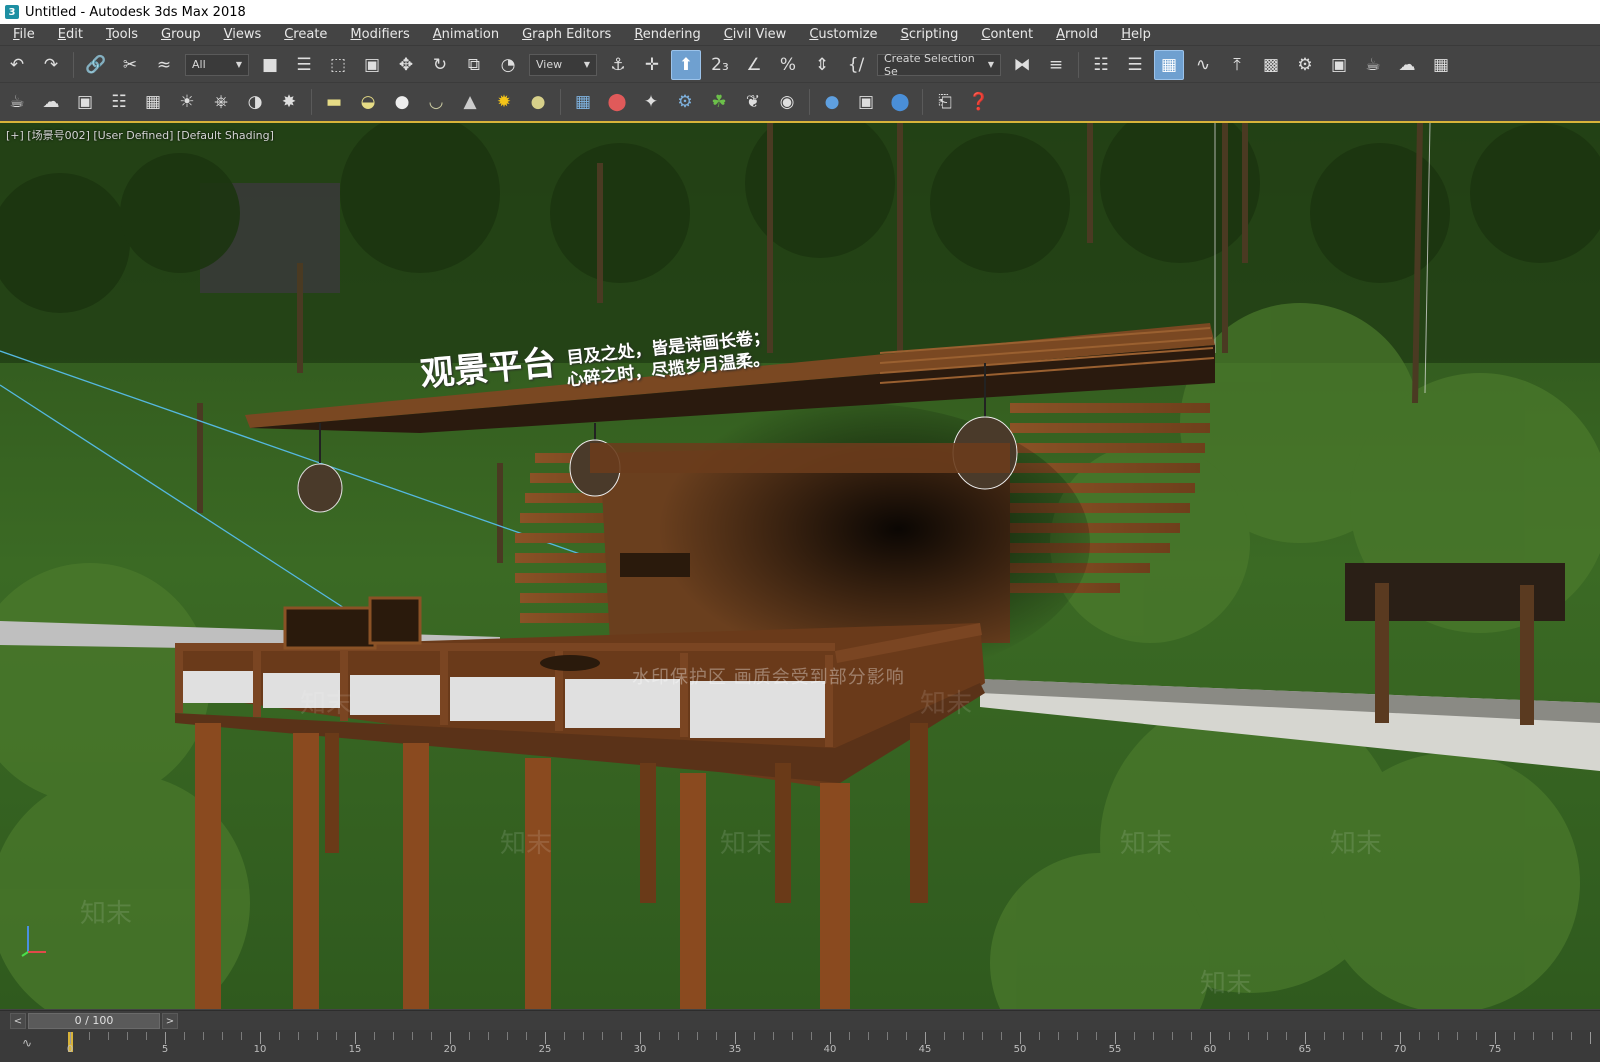 The image size is (1600, 1062). What do you see at coordinates (719, 102) in the screenshot?
I see `plant-icon: ☘` at bounding box center [719, 102].